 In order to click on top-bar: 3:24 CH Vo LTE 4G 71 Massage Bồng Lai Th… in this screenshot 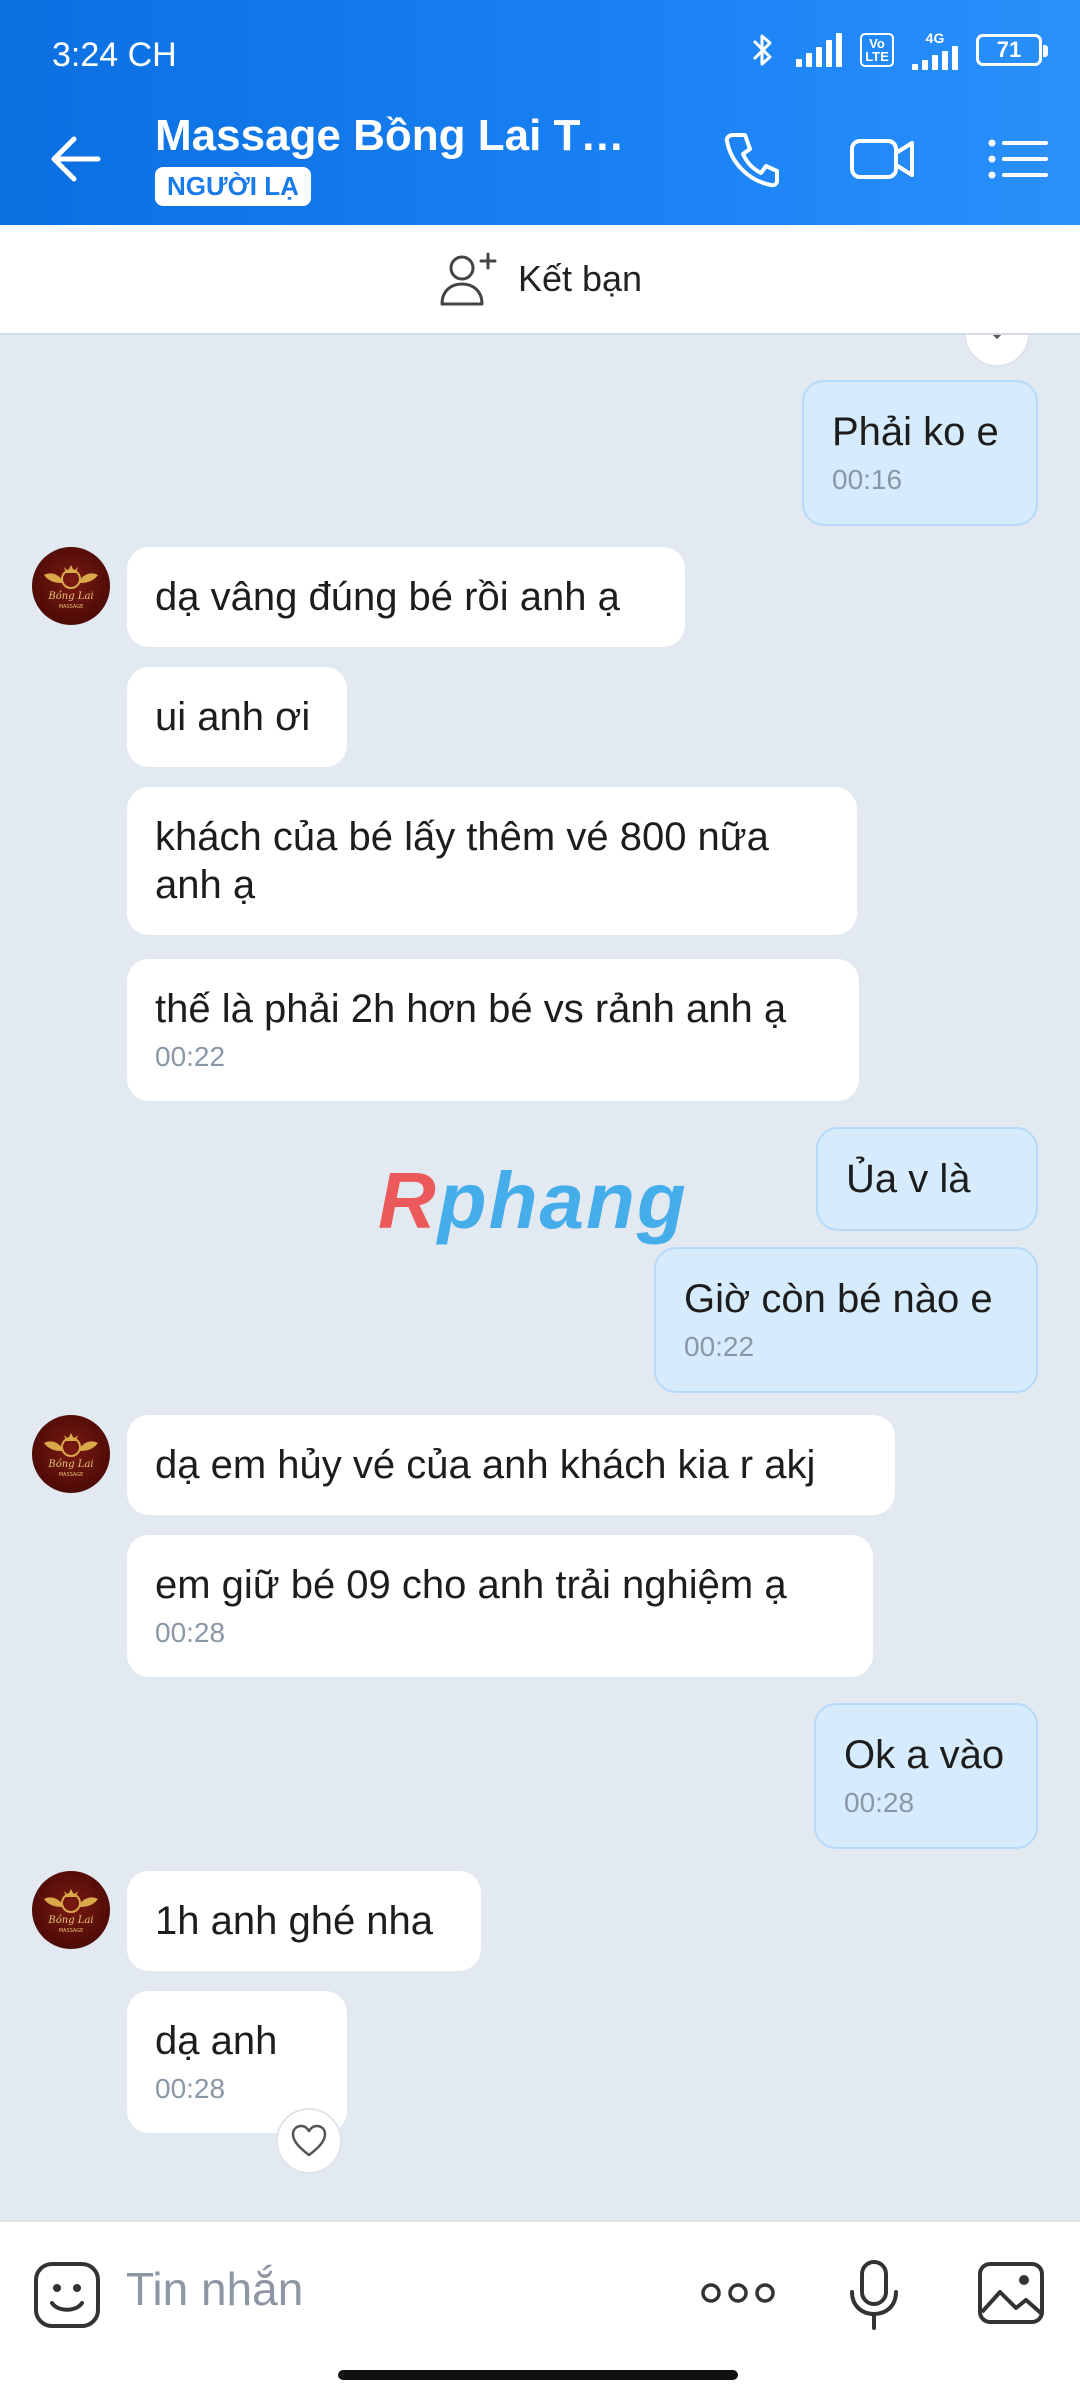, I will do `click(540, 112)`.